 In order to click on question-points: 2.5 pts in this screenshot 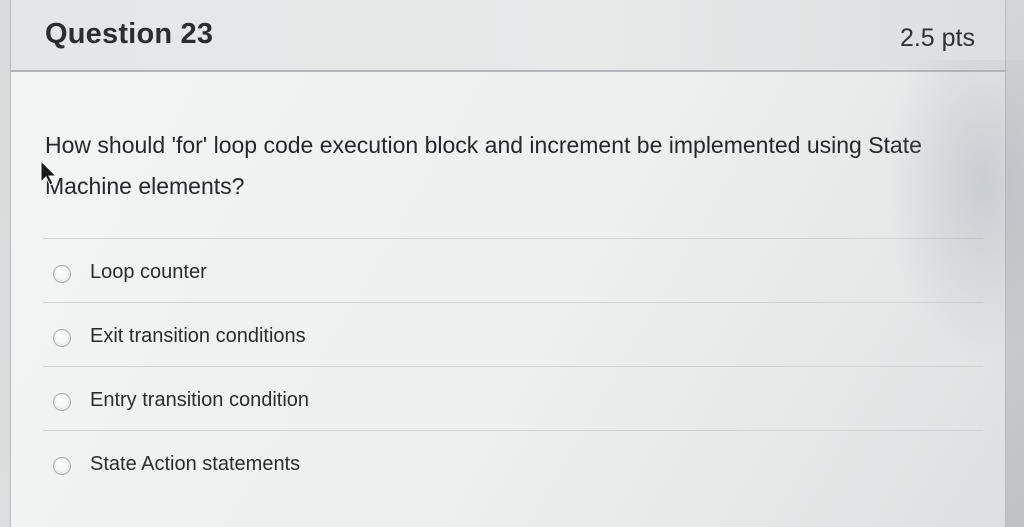, I will do `click(937, 38)`.